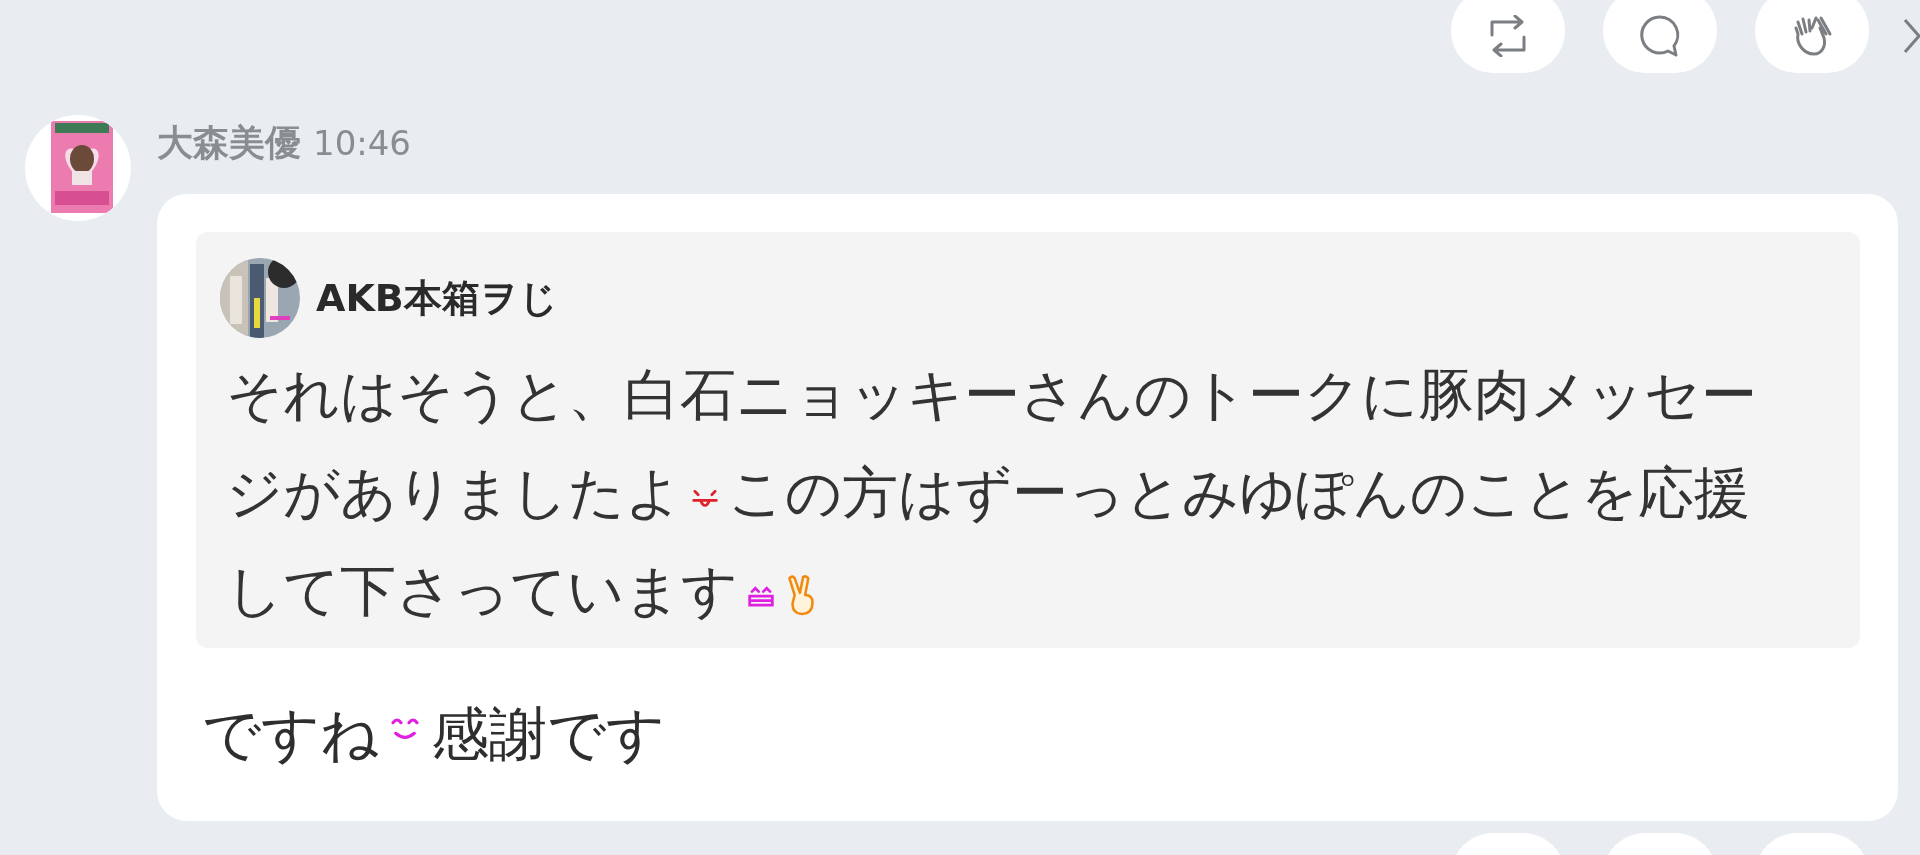 The height and width of the screenshot is (855, 1920). I want to click on message-time: 10:46, so click(362, 143).